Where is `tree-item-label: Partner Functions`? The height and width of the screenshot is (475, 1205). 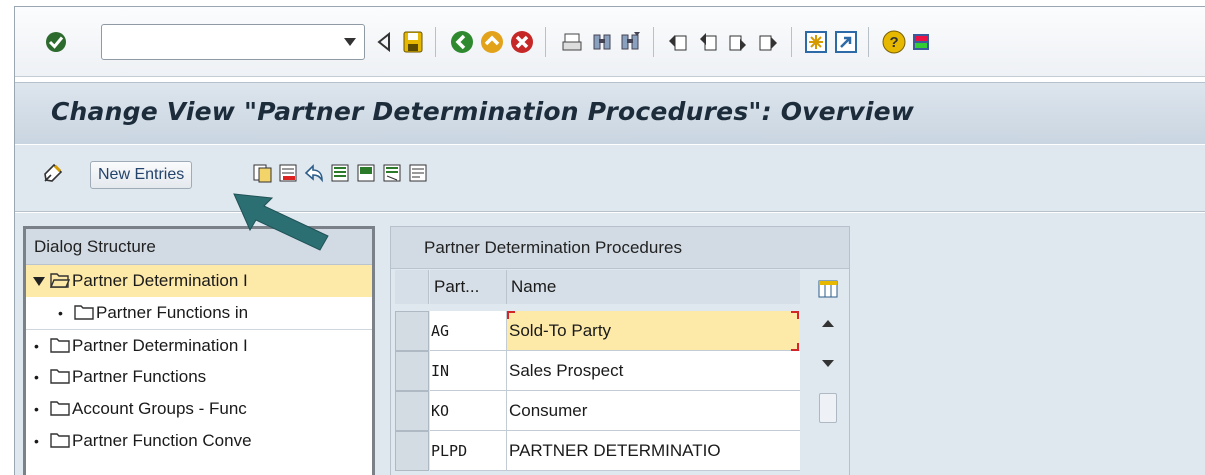
tree-item-label: Partner Functions is located at coordinates (139, 376).